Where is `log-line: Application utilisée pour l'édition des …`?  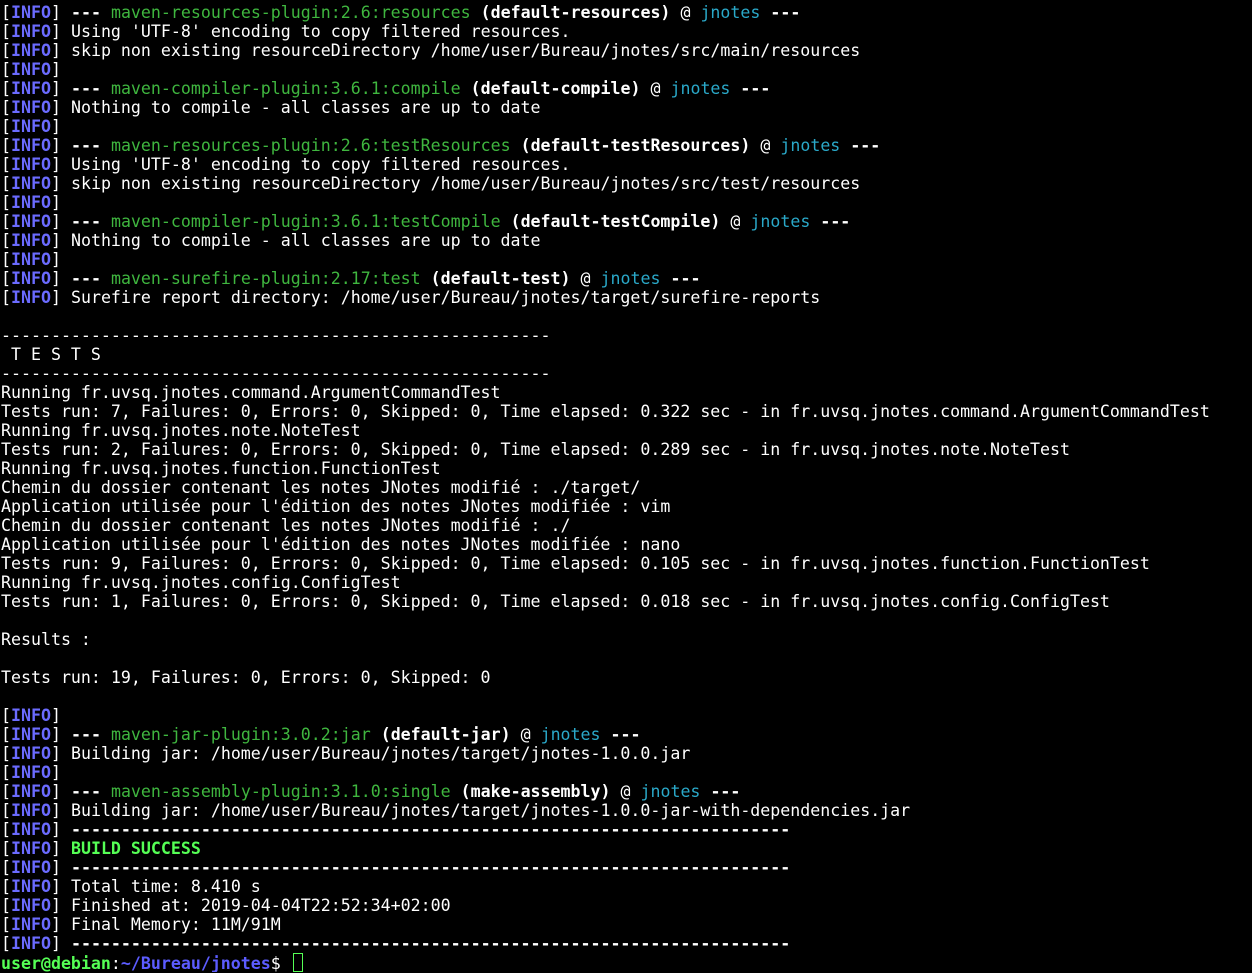
log-line: Application utilisée pour l'édition des … is located at coordinates (626, 506).